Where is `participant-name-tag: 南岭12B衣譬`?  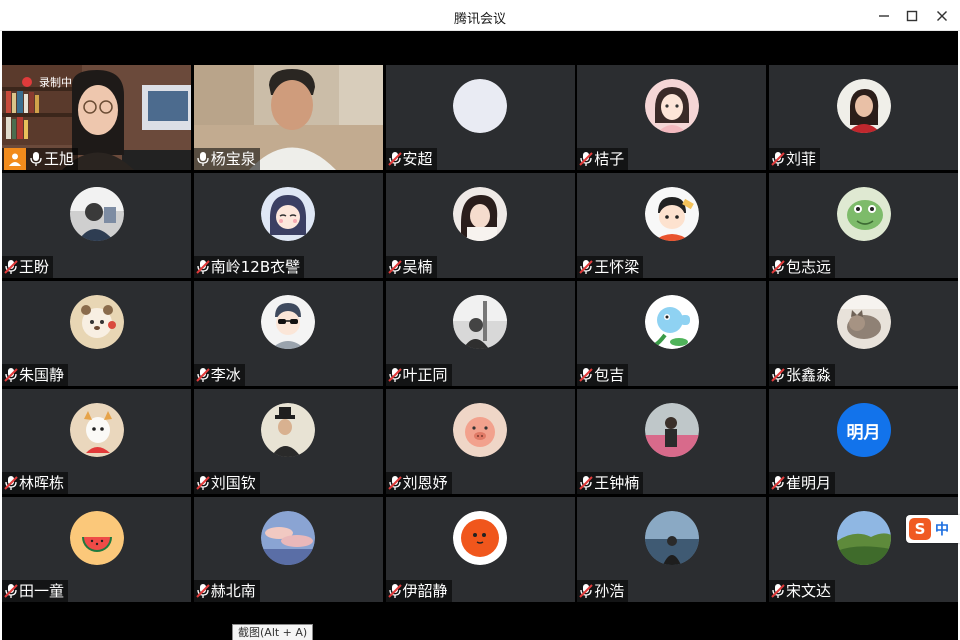
participant-name-tag: 南岭12B衣譬 is located at coordinates (249, 267).